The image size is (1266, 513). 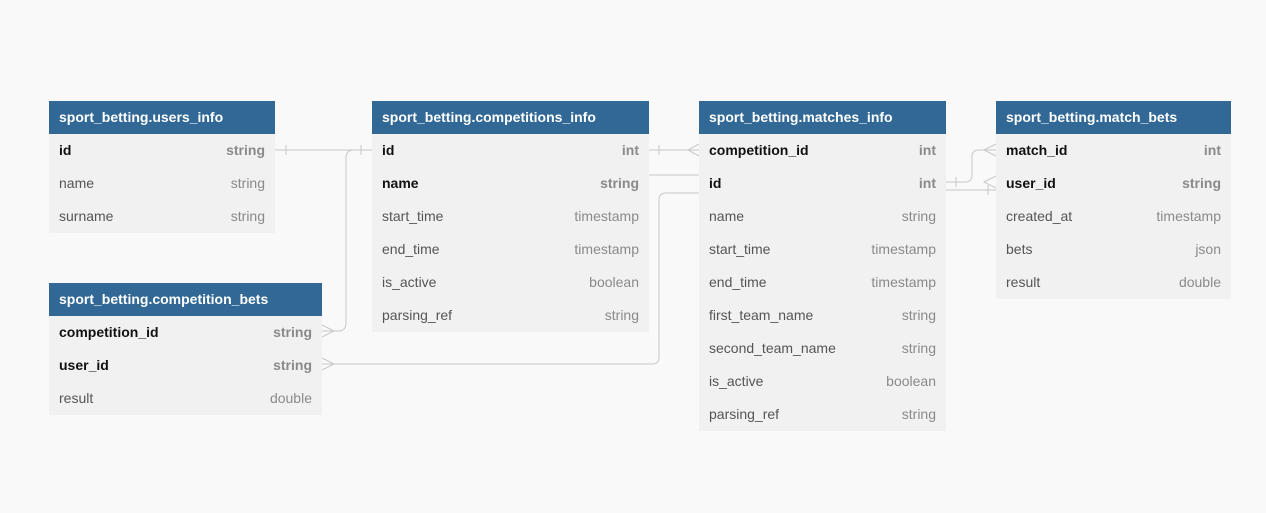 I want to click on field-name: bets, so click(x=1019, y=249).